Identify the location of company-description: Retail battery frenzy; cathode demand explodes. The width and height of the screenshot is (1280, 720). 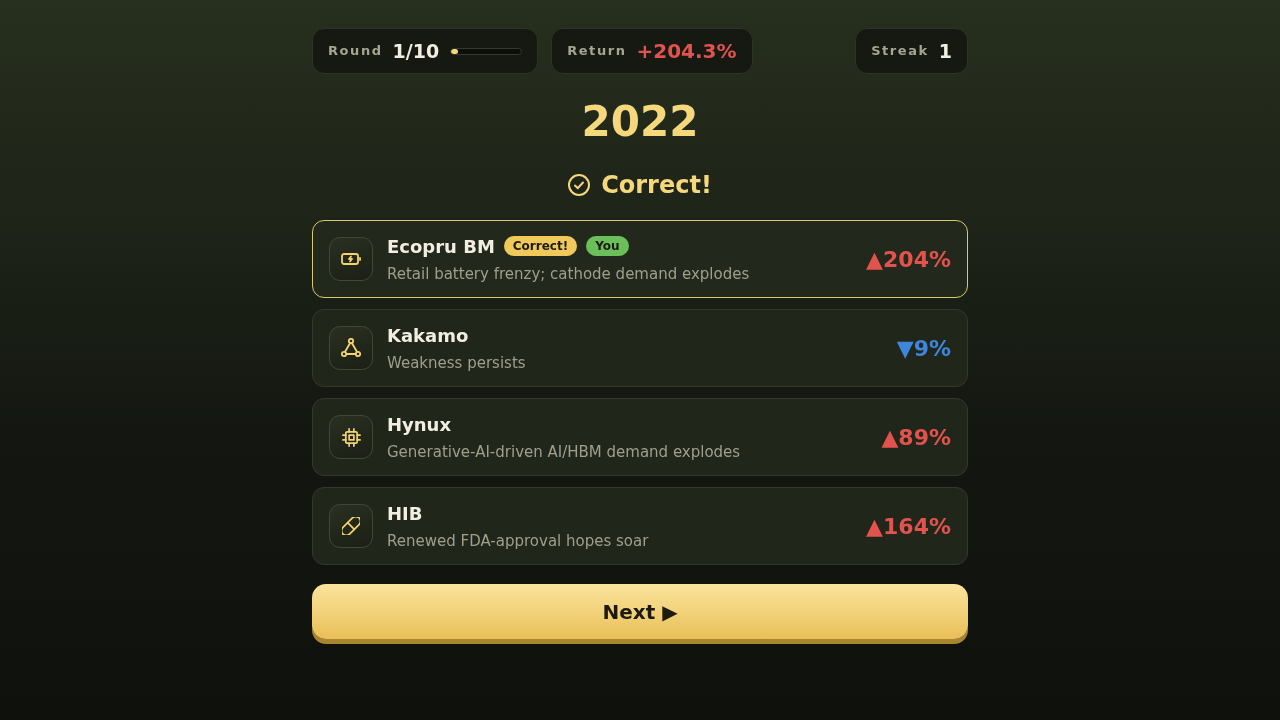
(568, 274).